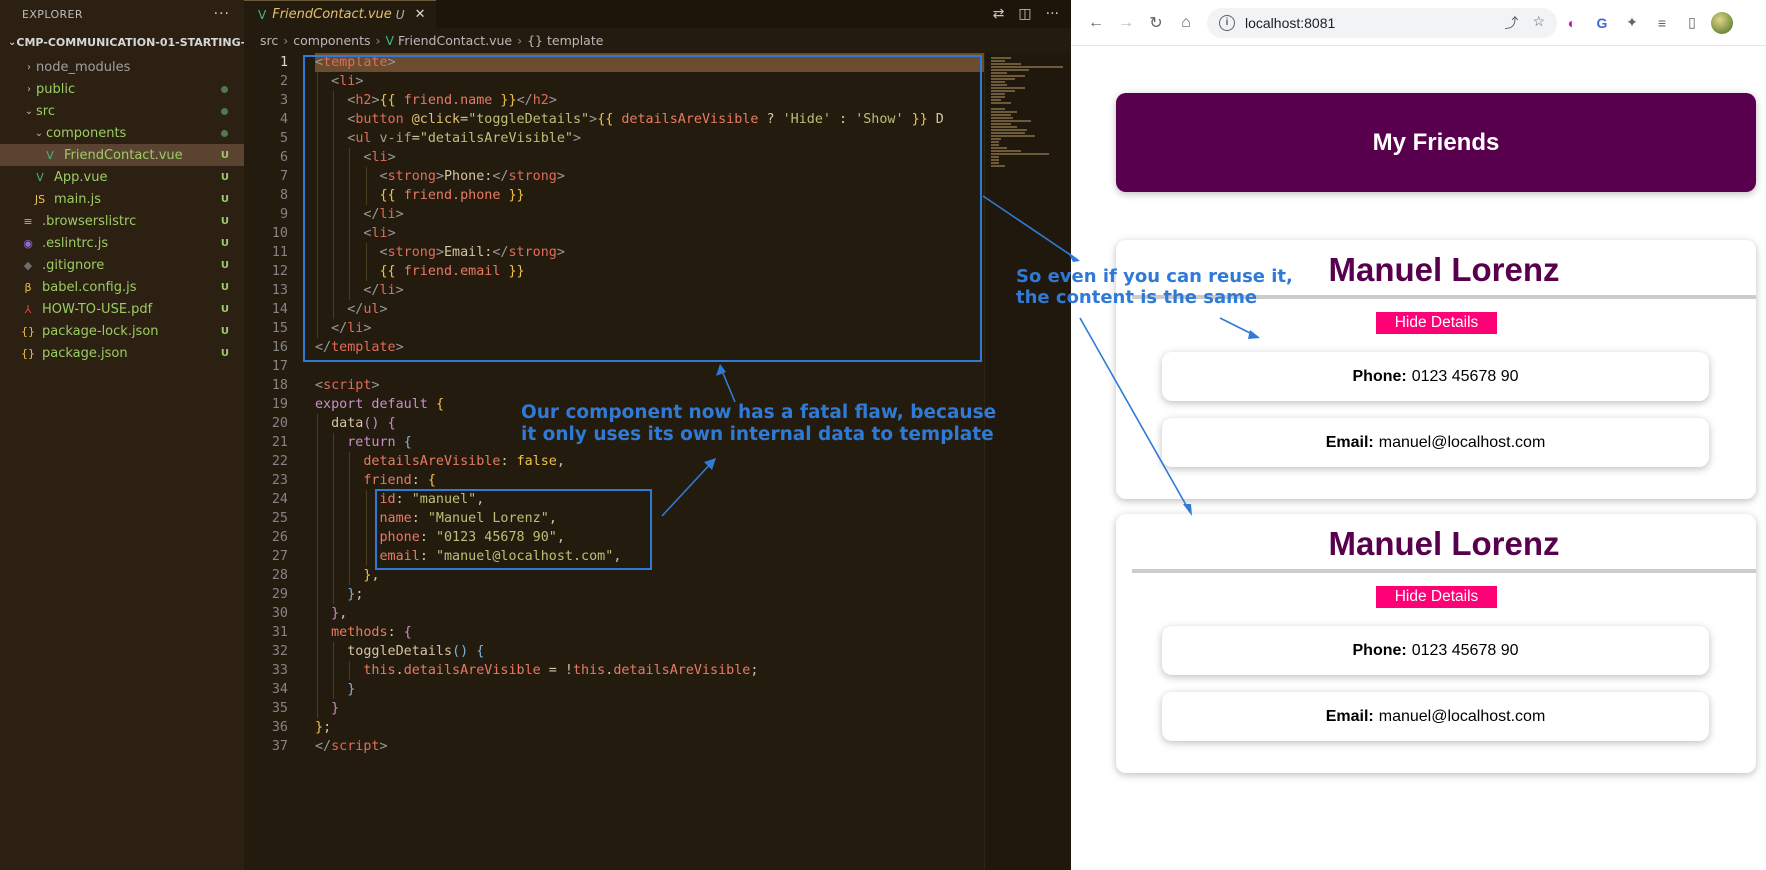 This screenshot has height=870, width=1766. Describe the element at coordinates (657, 252) in the screenshot. I see `code-line: 11 <strong>Email:</strong>` at that location.